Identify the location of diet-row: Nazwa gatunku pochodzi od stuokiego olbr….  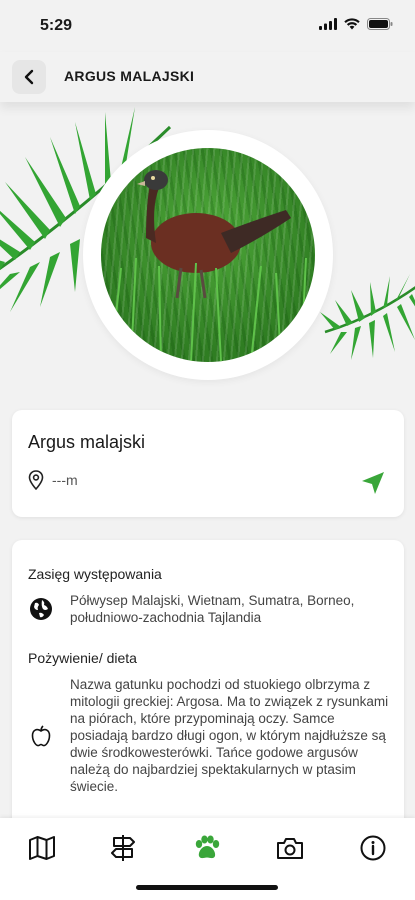
(209, 735).